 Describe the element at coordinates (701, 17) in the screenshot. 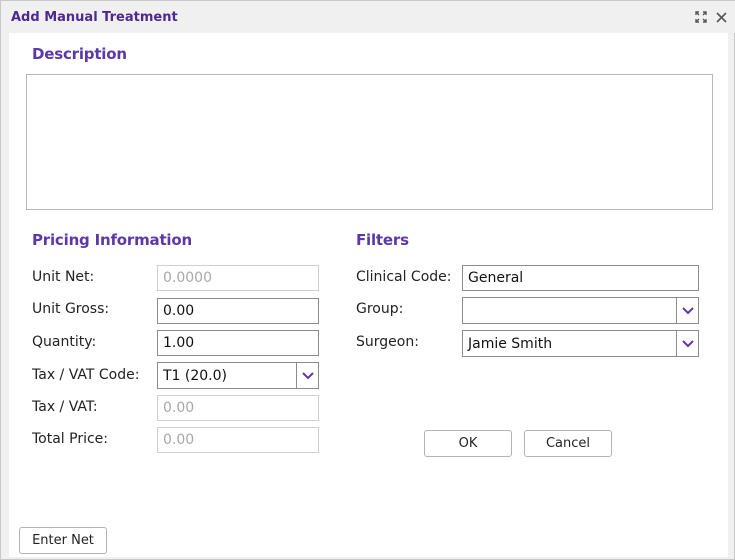

I see `maximize-icon` at that location.